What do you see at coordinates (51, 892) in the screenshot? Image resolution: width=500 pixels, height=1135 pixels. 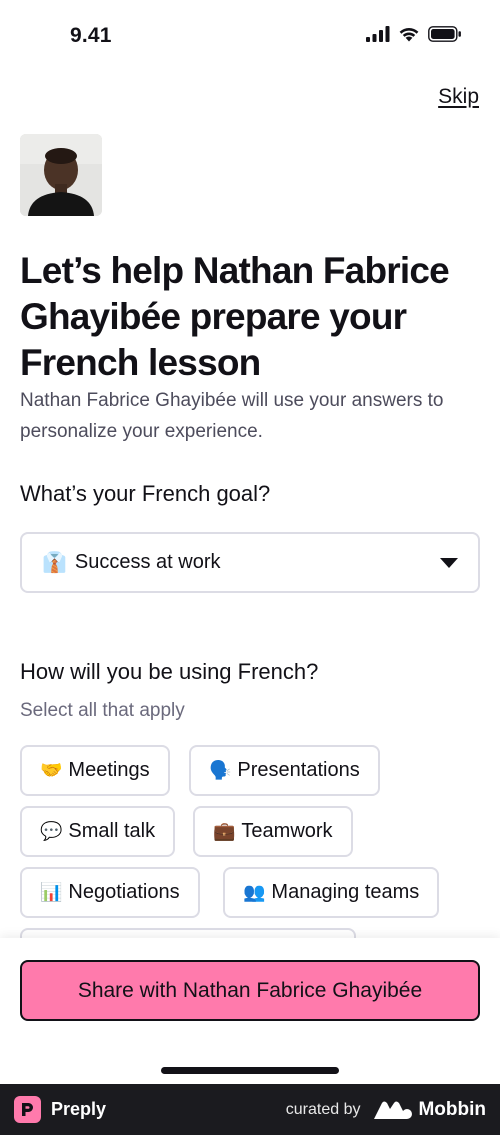 I see `bar-chart-icon: 📊` at bounding box center [51, 892].